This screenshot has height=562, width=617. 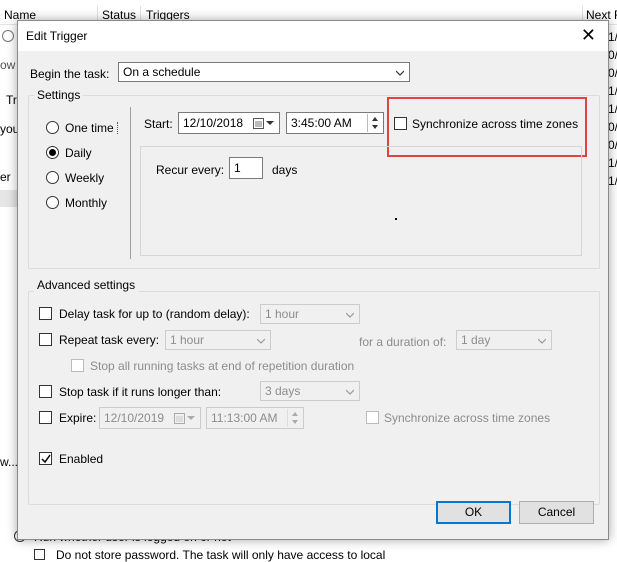 I want to click on radio-monthly, so click(x=52, y=202).